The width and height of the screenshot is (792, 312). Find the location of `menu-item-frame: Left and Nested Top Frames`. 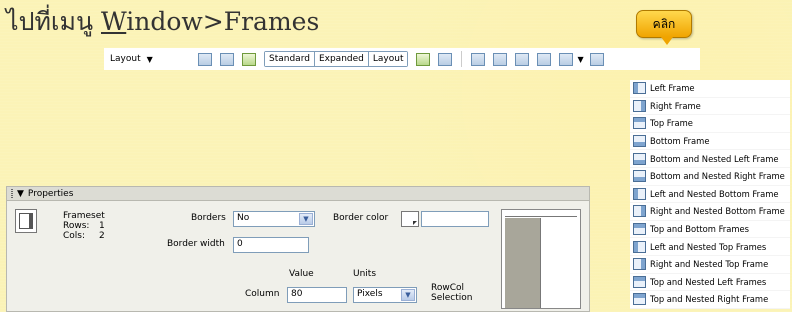

menu-item-frame: Left and Nested Top Frames is located at coordinates (710, 247).